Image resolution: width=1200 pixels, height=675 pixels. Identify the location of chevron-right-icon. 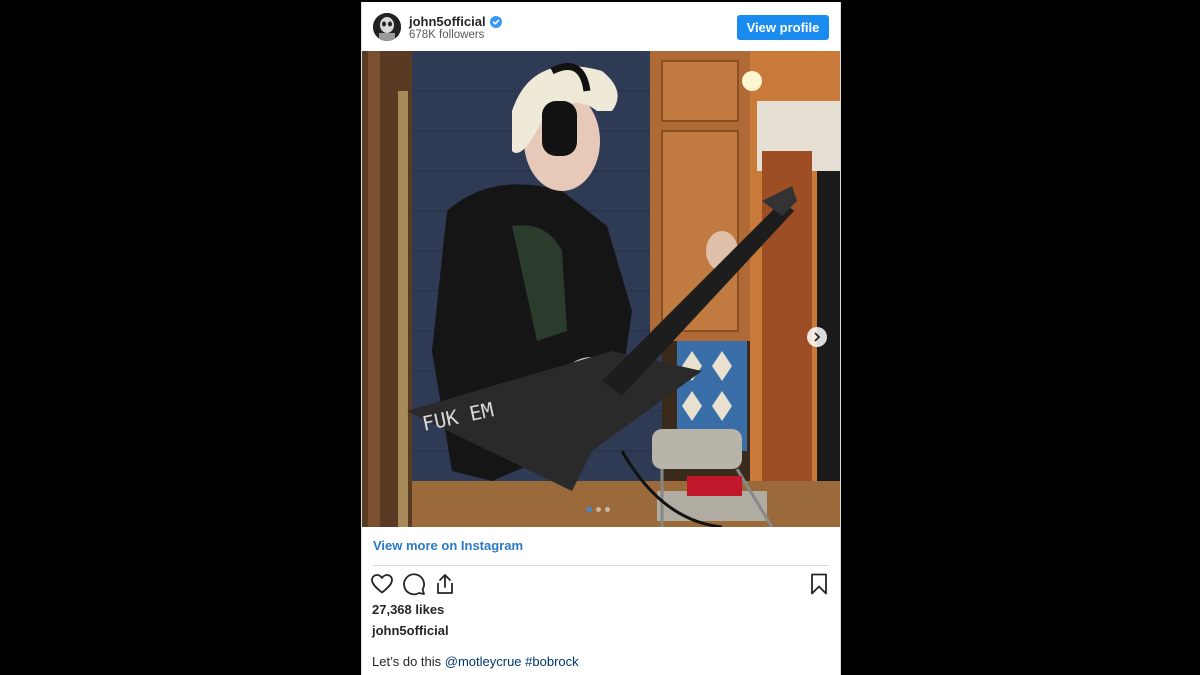
(817, 337).